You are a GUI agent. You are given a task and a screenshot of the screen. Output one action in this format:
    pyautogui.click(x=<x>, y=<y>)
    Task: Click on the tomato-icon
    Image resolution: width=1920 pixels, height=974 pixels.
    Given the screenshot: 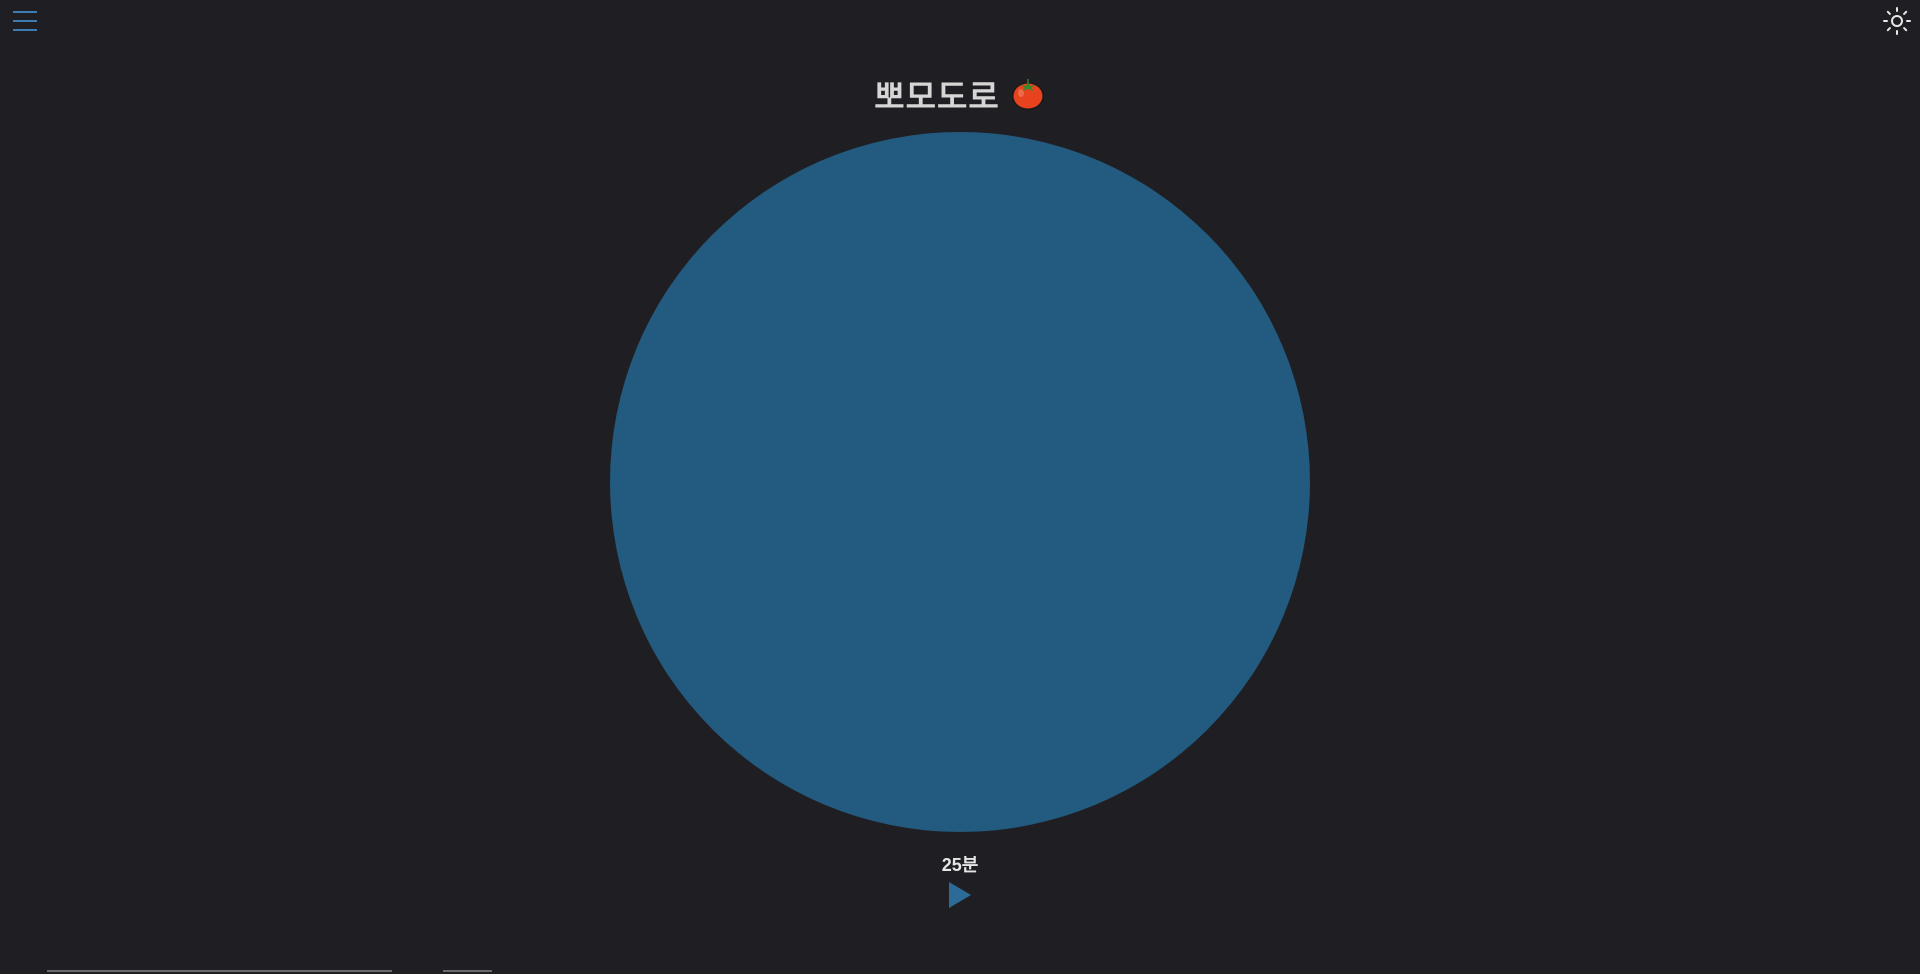 What is the action you would take?
    pyautogui.click(x=1027, y=94)
    